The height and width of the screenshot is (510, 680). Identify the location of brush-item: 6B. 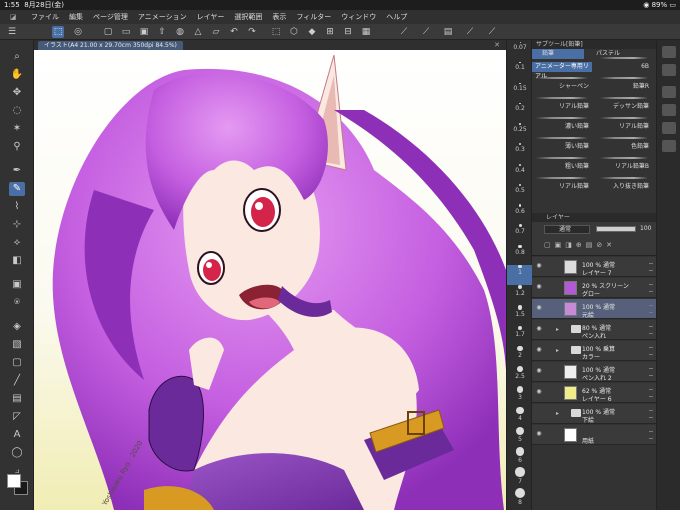
(624, 67).